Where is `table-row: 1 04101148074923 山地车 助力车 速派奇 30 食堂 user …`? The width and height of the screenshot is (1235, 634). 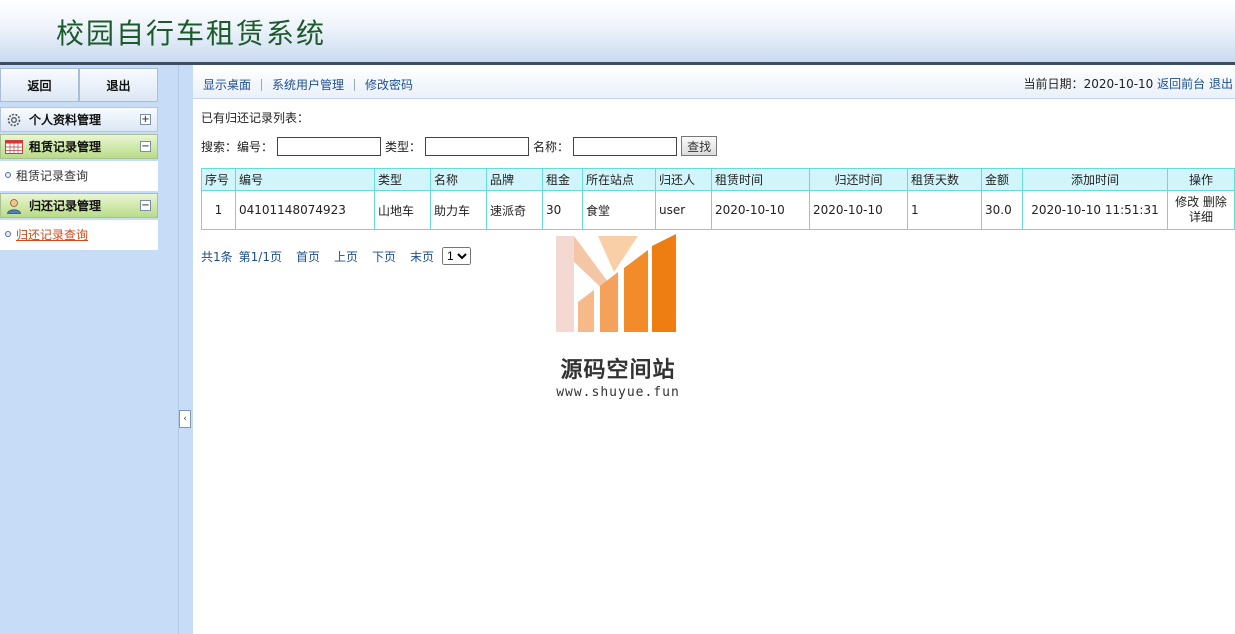 table-row: 1 04101148074923 山地车 助力车 速派奇 30 食堂 user … is located at coordinates (718, 210).